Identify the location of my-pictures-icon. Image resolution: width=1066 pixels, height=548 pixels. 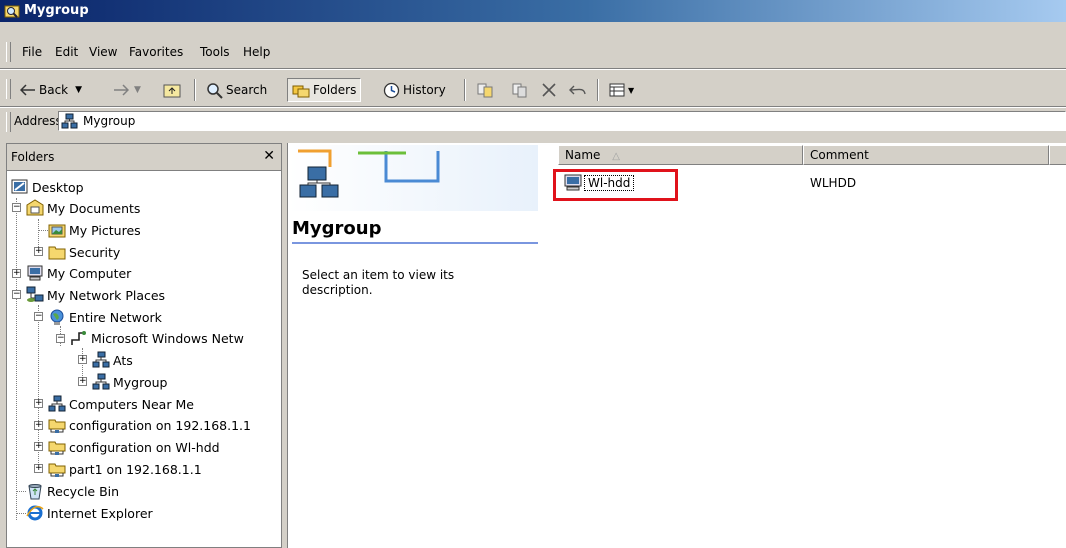
(57, 231).